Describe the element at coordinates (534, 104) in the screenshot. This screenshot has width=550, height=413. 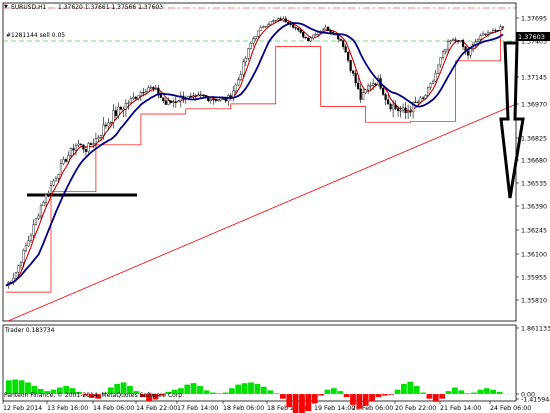
I see `price-tick-label: 1.36970` at that location.